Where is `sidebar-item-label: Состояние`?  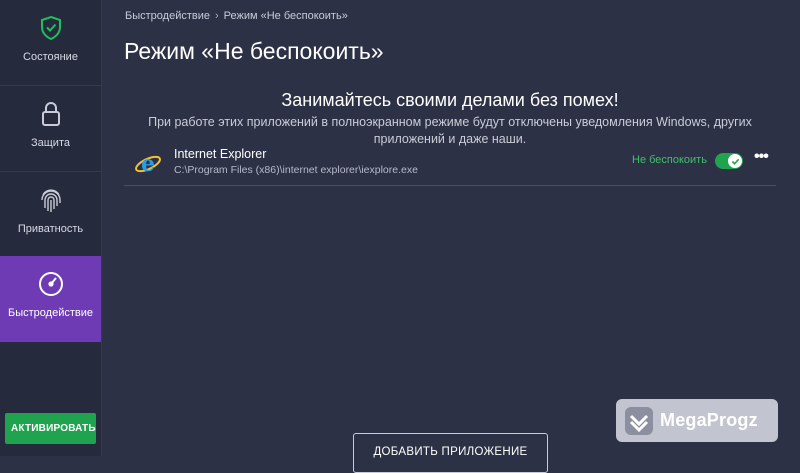
sidebar-item-label: Состояние is located at coordinates (50, 57).